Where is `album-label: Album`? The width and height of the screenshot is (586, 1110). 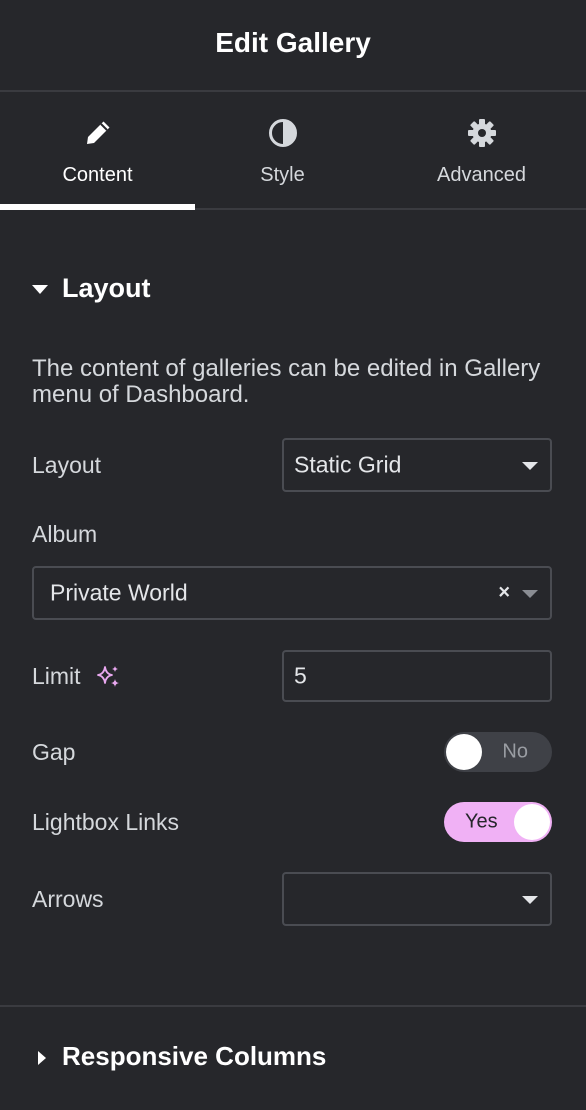 album-label: Album is located at coordinates (65, 534).